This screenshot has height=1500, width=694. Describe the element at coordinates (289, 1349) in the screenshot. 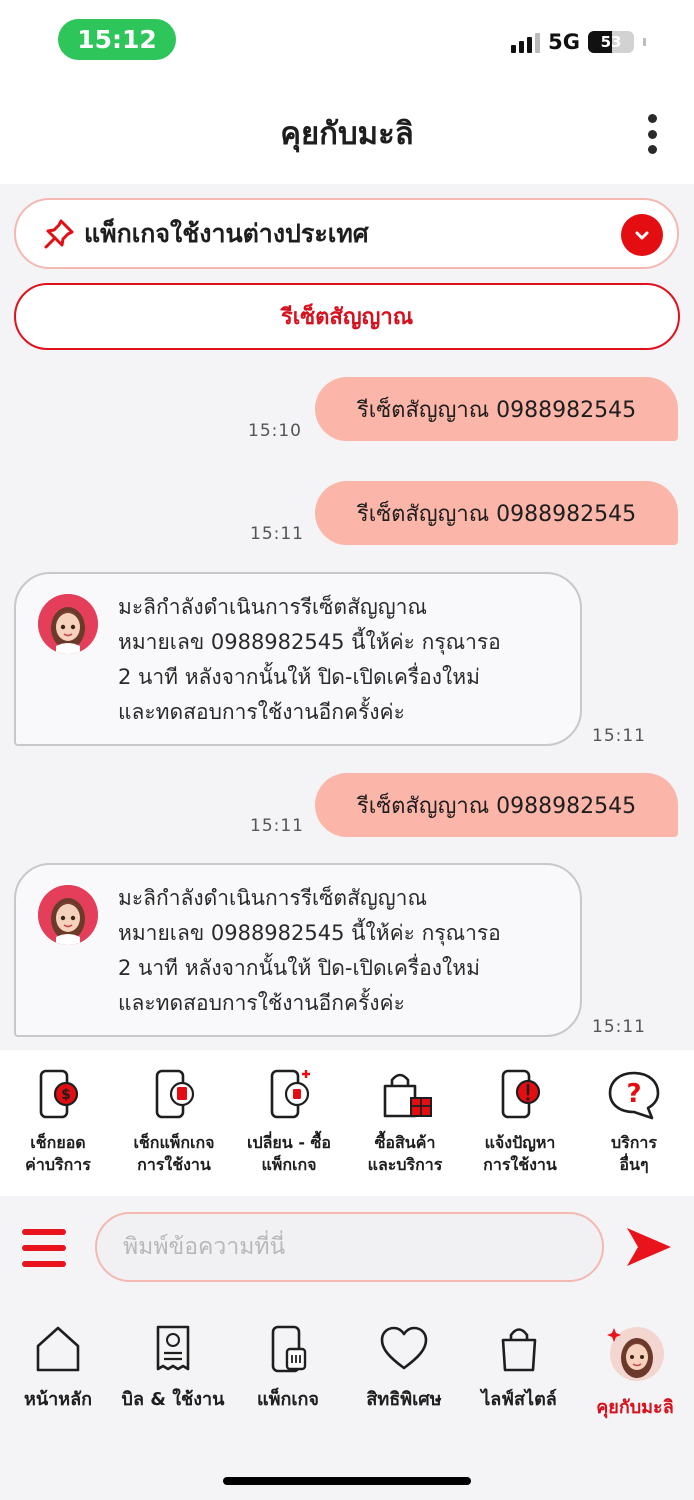

I see `package-icon` at that location.